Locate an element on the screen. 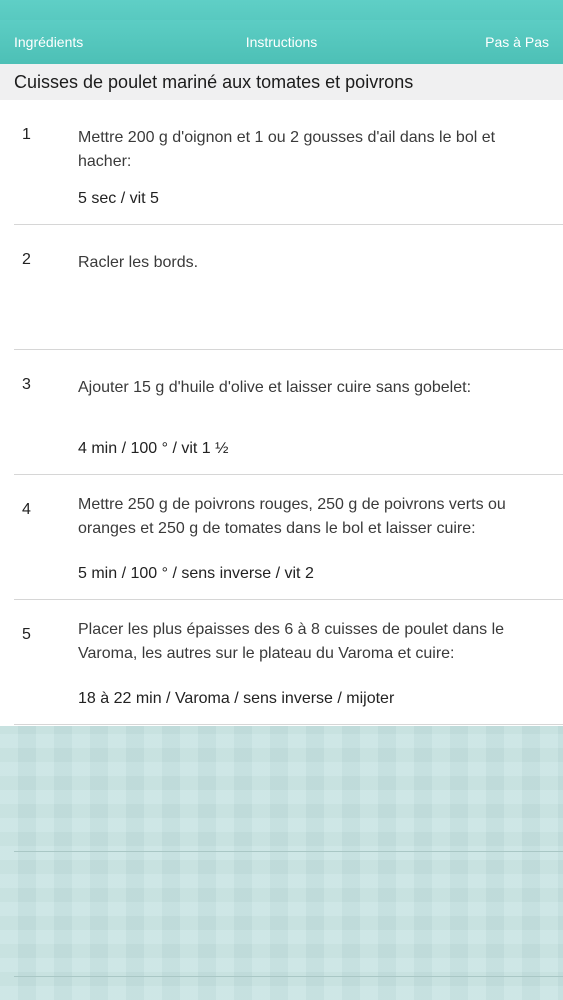 The width and height of the screenshot is (563, 1000). step-number: 3 is located at coordinates (26, 384).